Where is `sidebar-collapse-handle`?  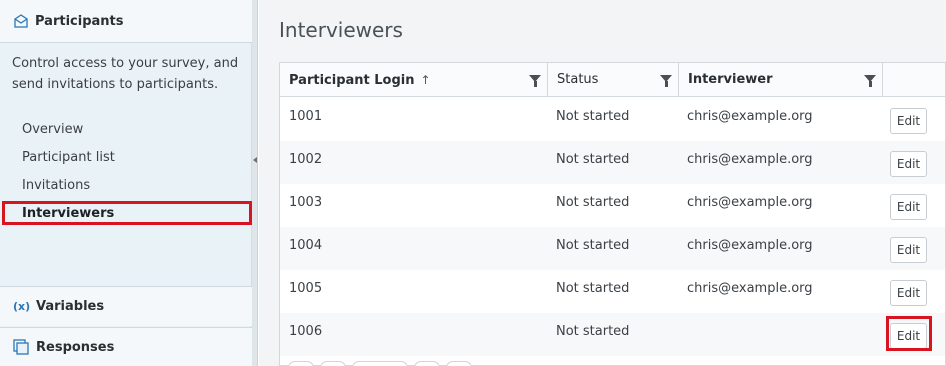
sidebar-collapse-handle is located at coordinates (255, 183).